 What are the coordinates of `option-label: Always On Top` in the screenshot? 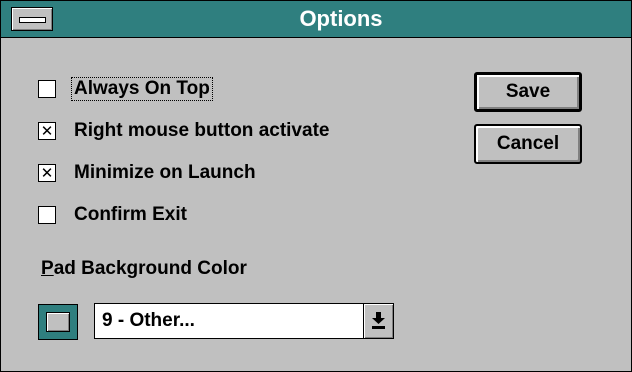 It's located at (142, 89).